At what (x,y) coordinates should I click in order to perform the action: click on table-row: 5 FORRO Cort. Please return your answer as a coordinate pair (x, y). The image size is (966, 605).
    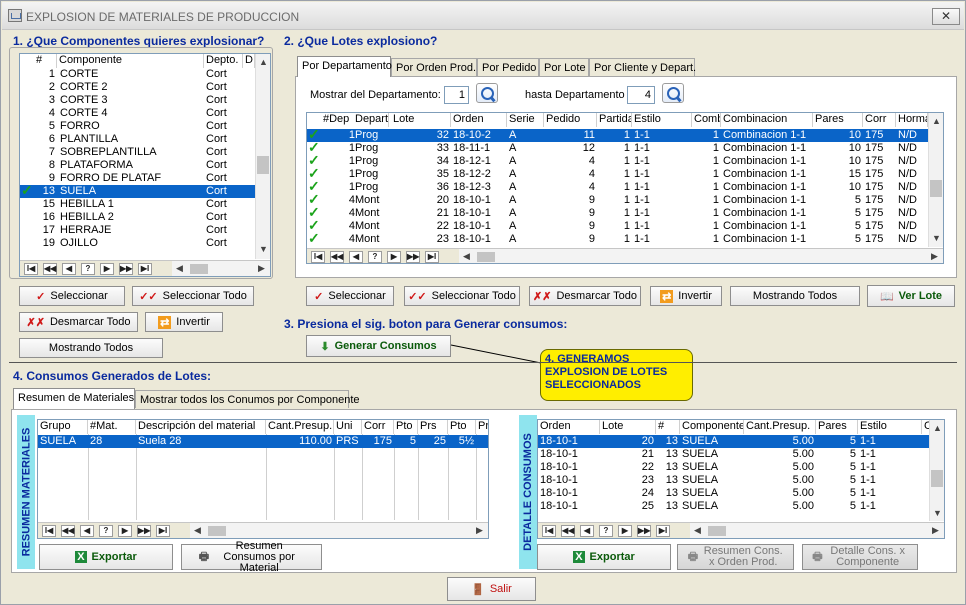
    Looking at the image, I should click on (137, 126).